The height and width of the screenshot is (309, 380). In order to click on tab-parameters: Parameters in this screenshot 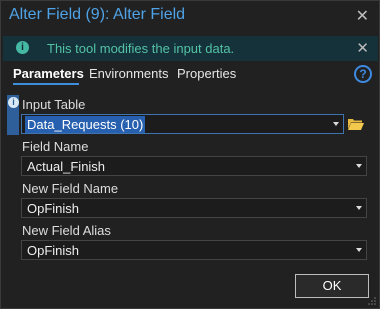, I will do `click(48, 73)`.